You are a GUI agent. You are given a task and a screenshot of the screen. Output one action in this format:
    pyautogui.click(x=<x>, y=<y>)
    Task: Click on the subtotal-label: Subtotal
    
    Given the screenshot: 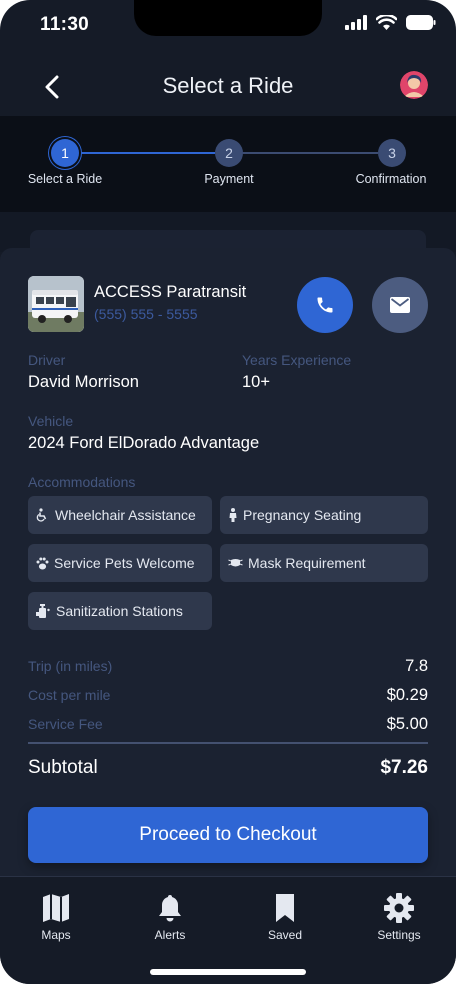 What is the action you would take?
    pyautogui.click(x=63, y=767)
    